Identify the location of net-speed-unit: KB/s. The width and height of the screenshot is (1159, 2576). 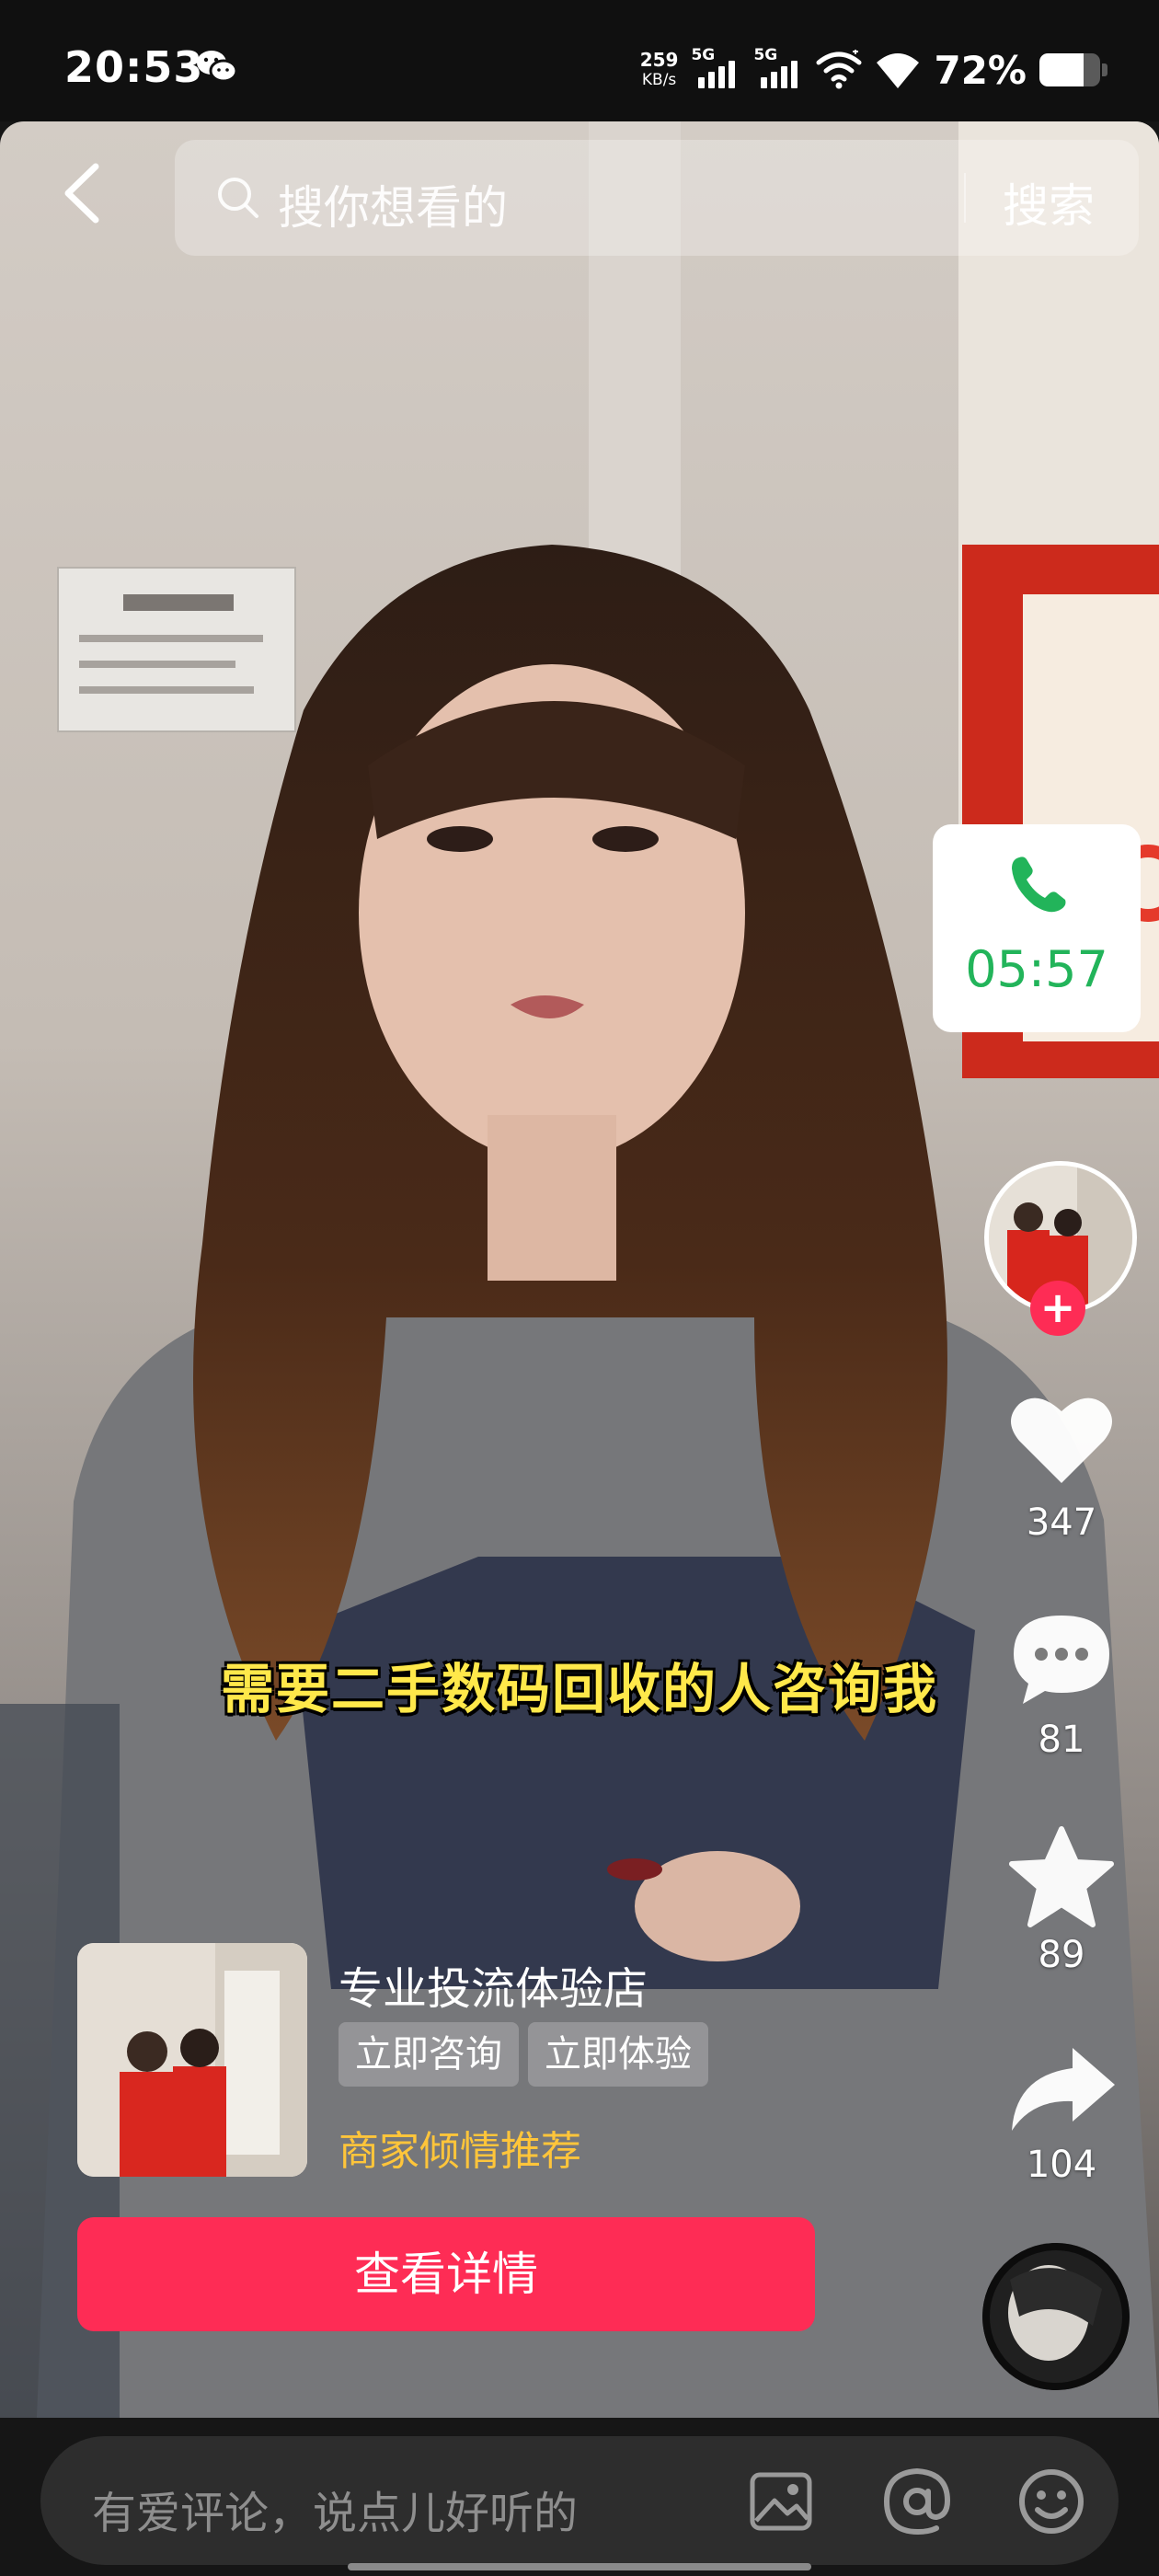
(659, 80).